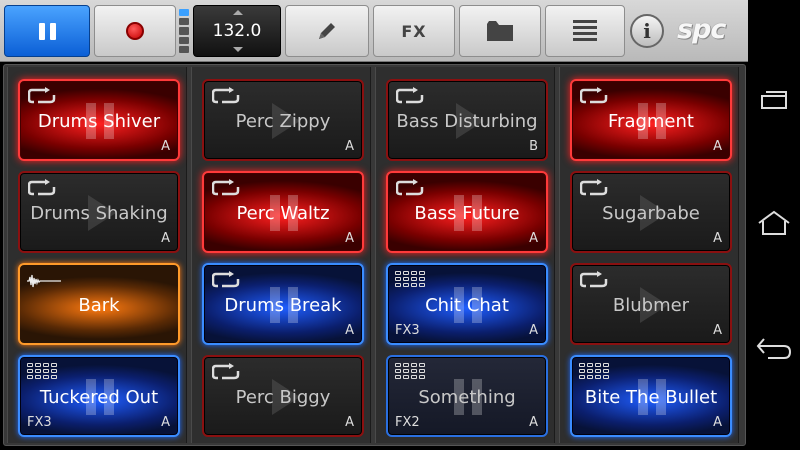 Image resolution: width=800 pixels, height=450 pixels. What do you see at coordinates (774, 100) in the screenshot?
I see `recent-apps-icon` at bounding box center [774, 100].